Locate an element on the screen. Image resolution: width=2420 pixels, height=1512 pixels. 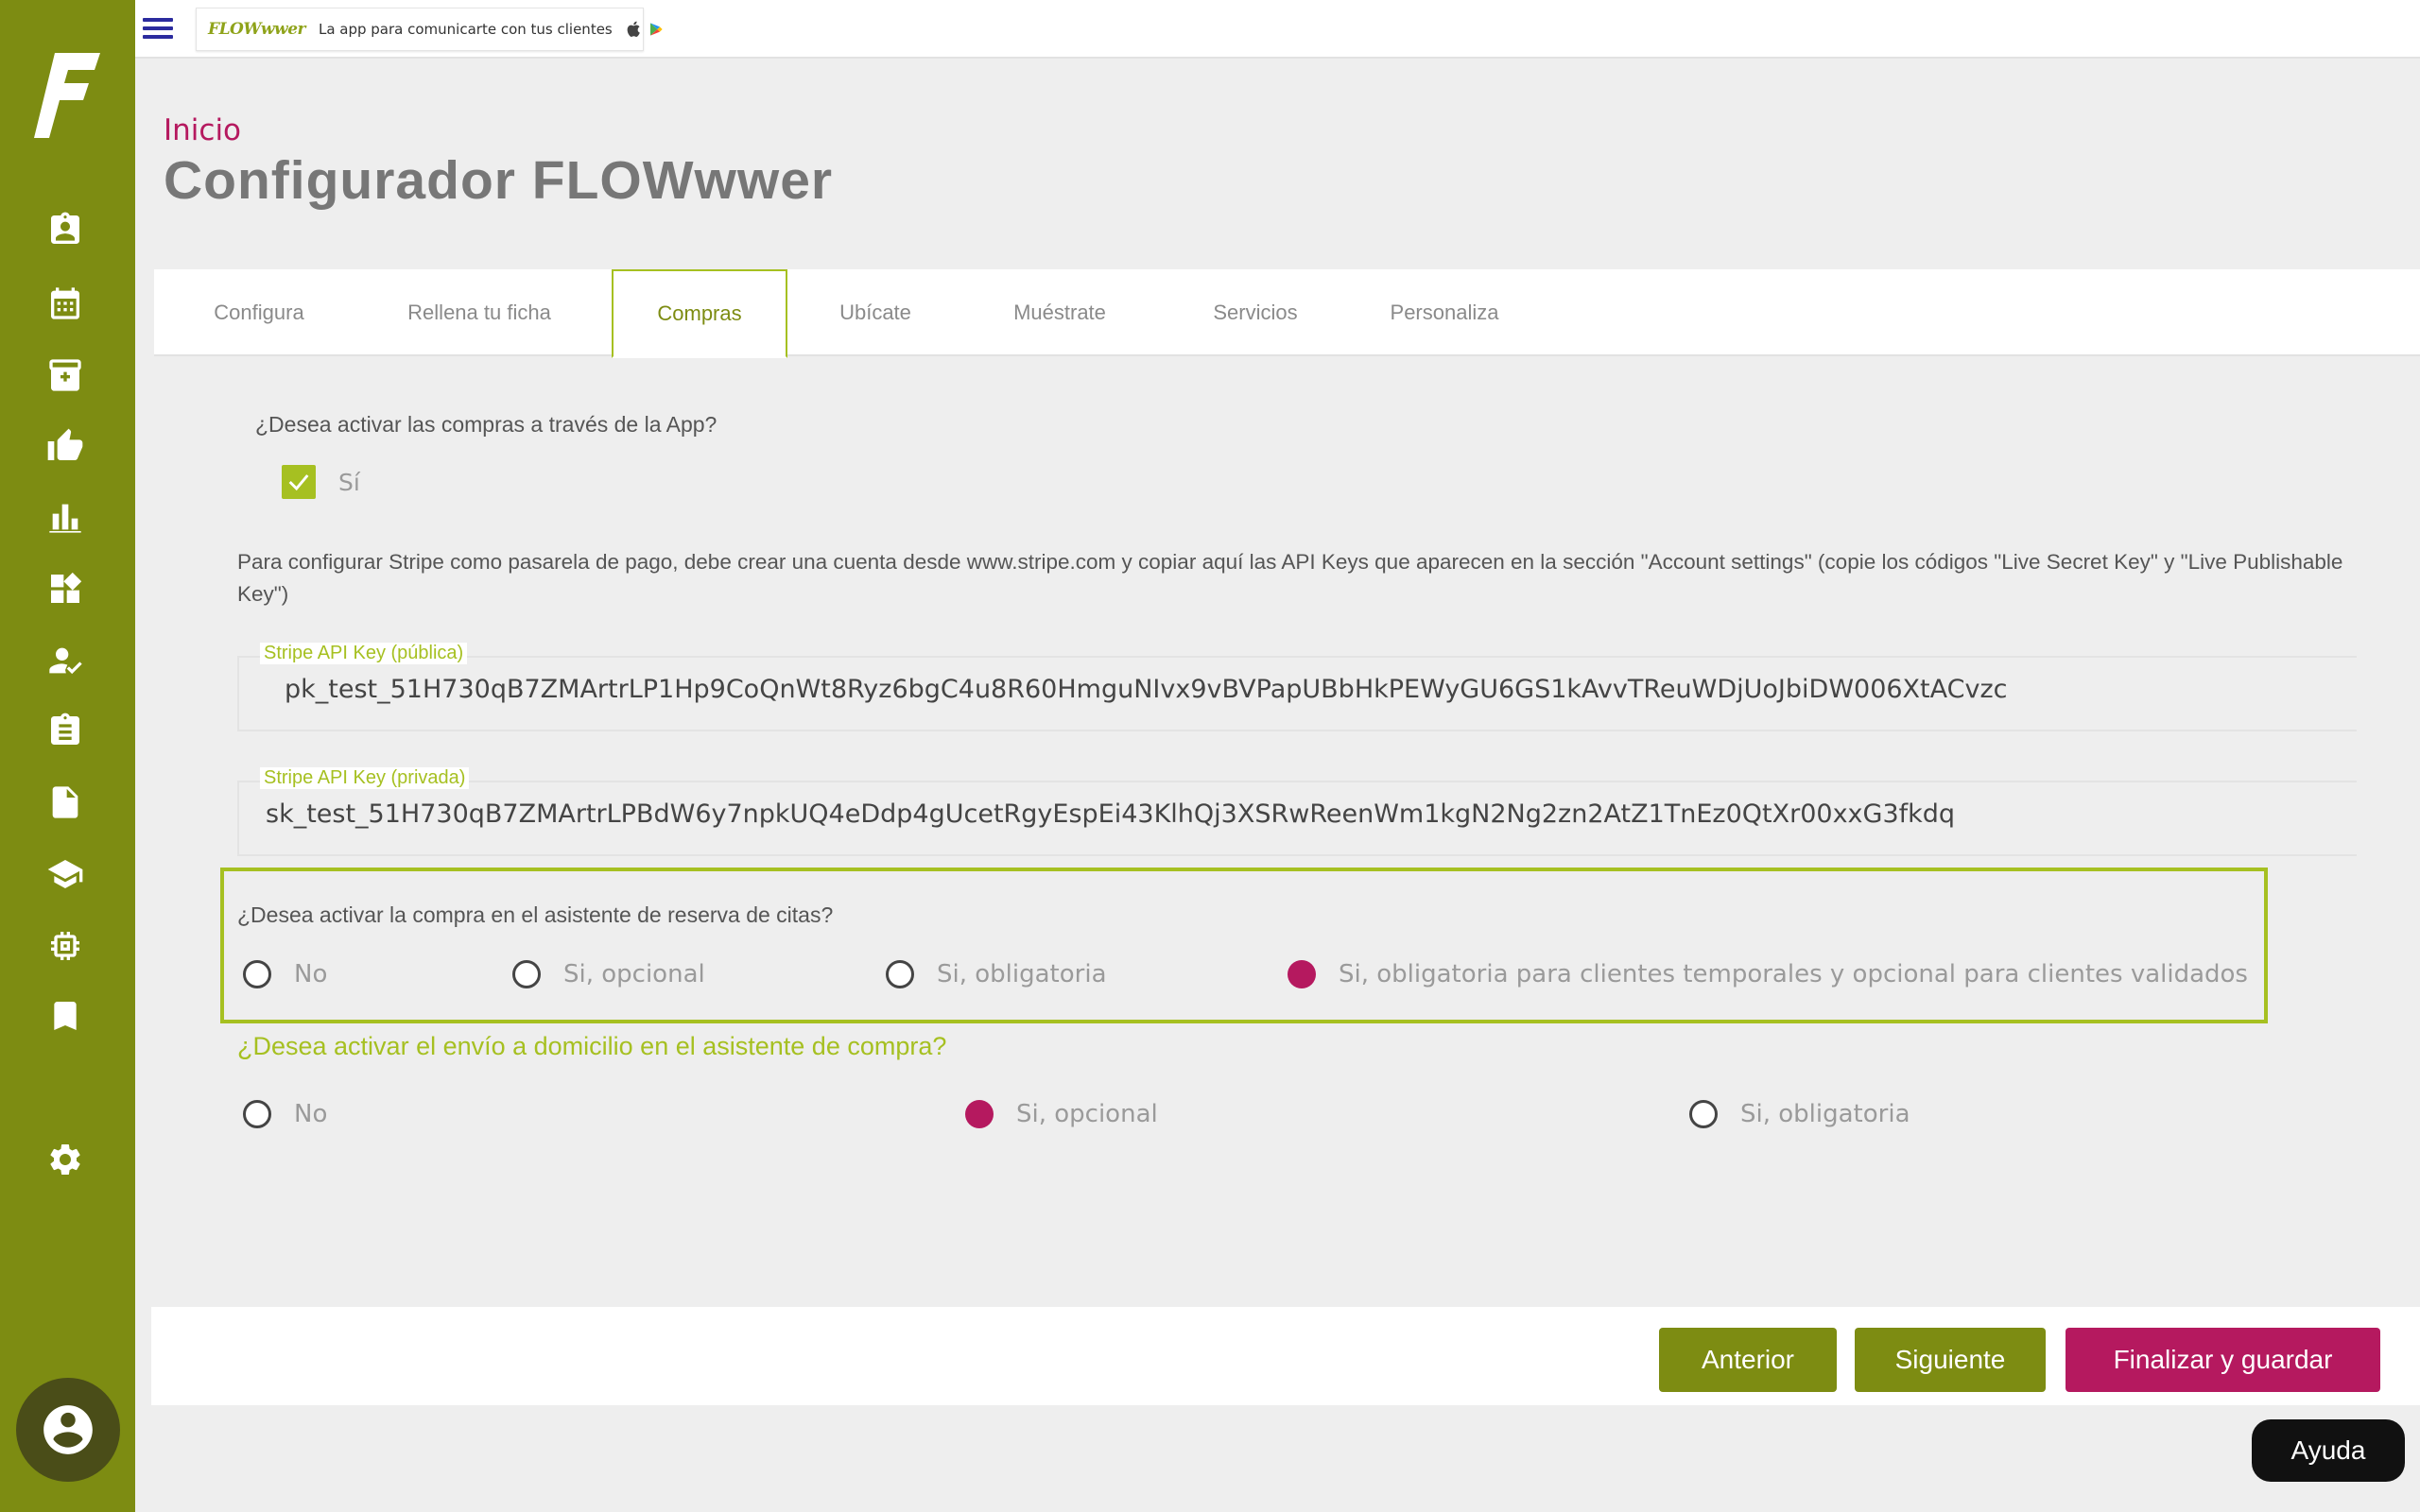
bookmark-icon is located at coordinates (65, 1016).